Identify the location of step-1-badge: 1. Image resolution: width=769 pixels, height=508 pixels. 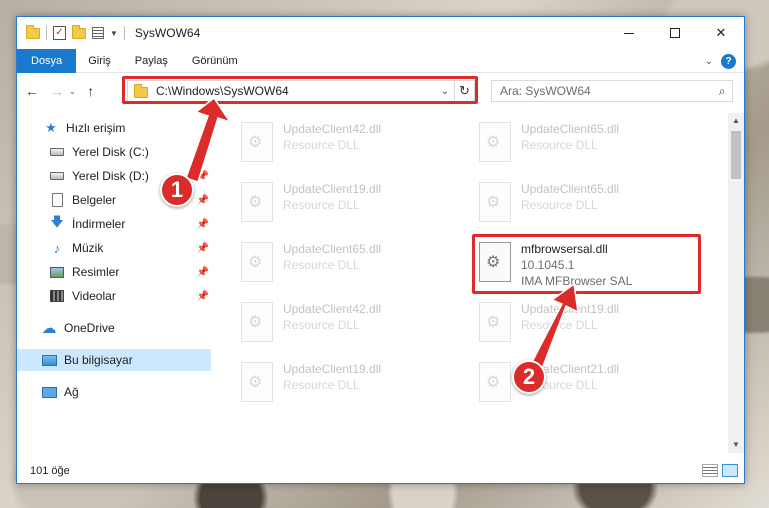
(177, 190).